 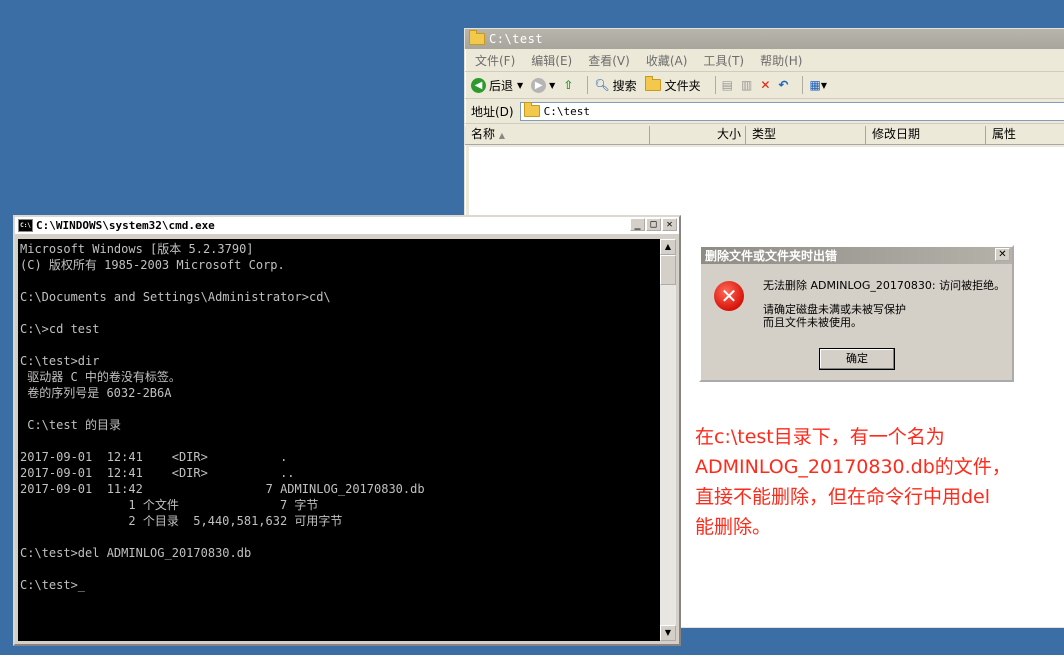 I want to click on dialog-close-button: ✕, so click(x=1002, y=254).